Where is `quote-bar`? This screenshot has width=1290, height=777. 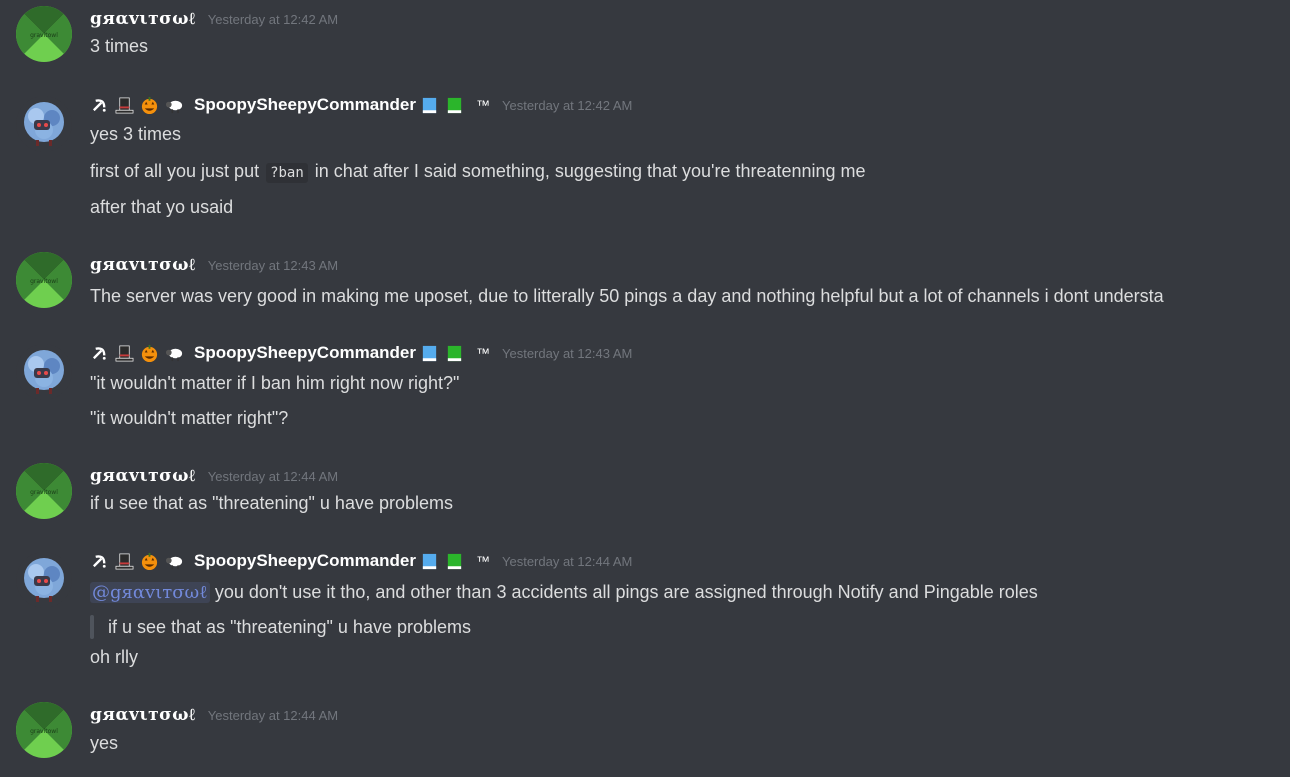 quote-bar is located at coordinates (92, 627).